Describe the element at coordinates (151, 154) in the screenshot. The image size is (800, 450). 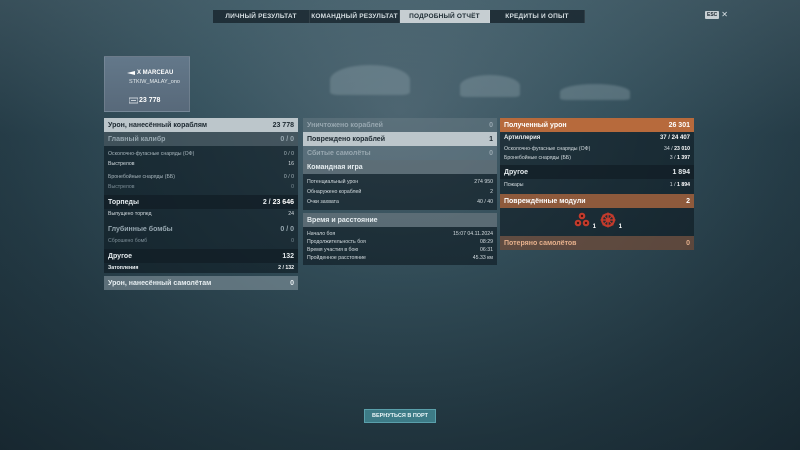
I see `he-shells-label: Осколочно-фугасные снаряды (ОФ)` at that location.